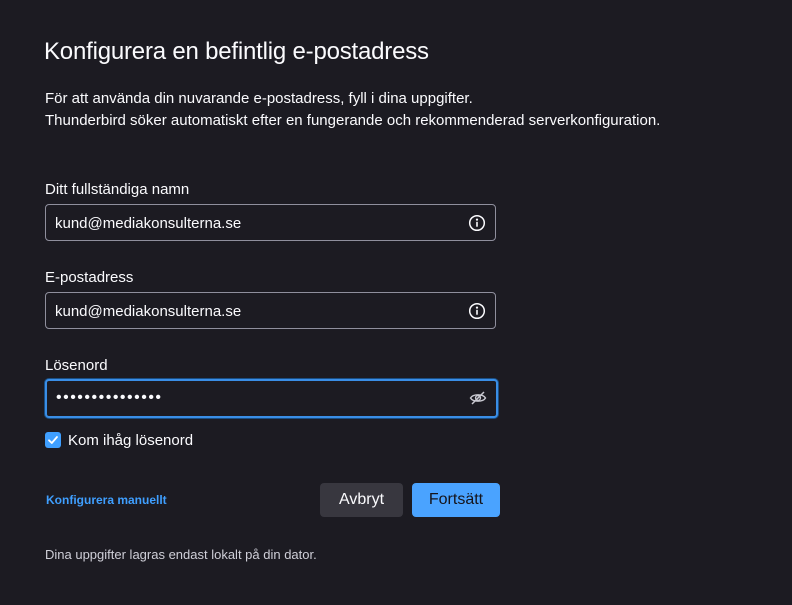  I want to click on remember-password-row: Kom ihåg lösenord, so click(119, 440).